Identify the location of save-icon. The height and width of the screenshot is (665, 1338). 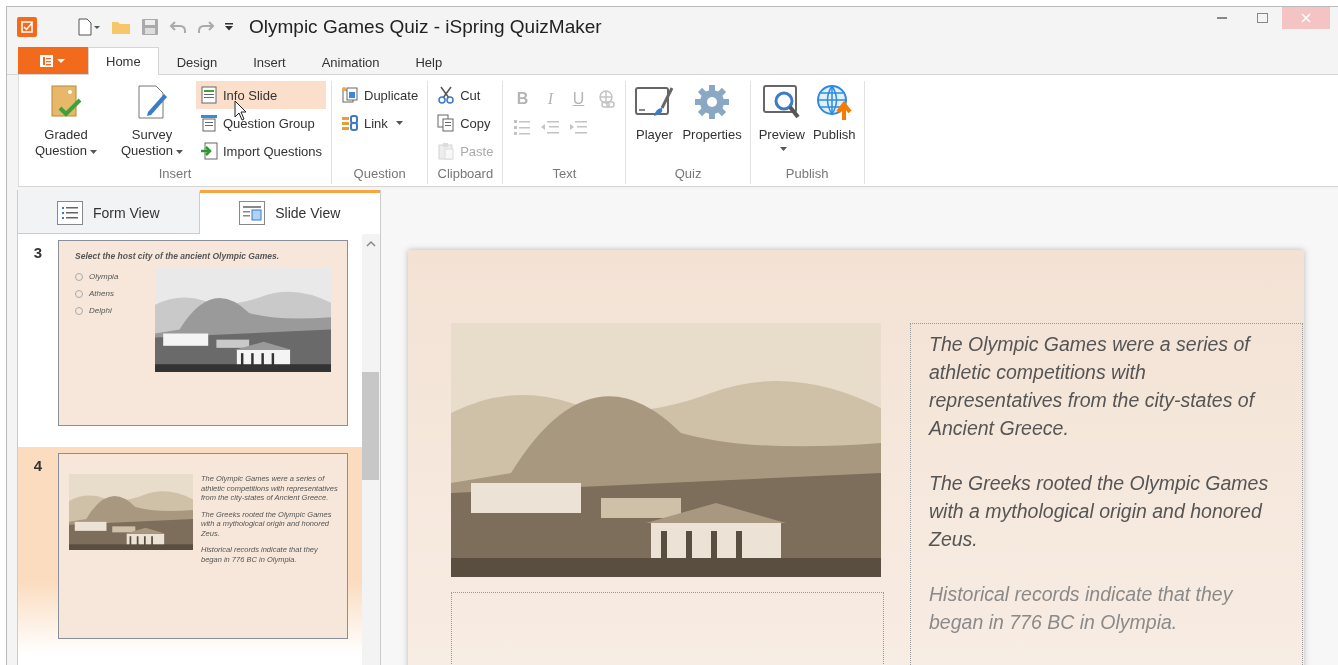
(150, 27).